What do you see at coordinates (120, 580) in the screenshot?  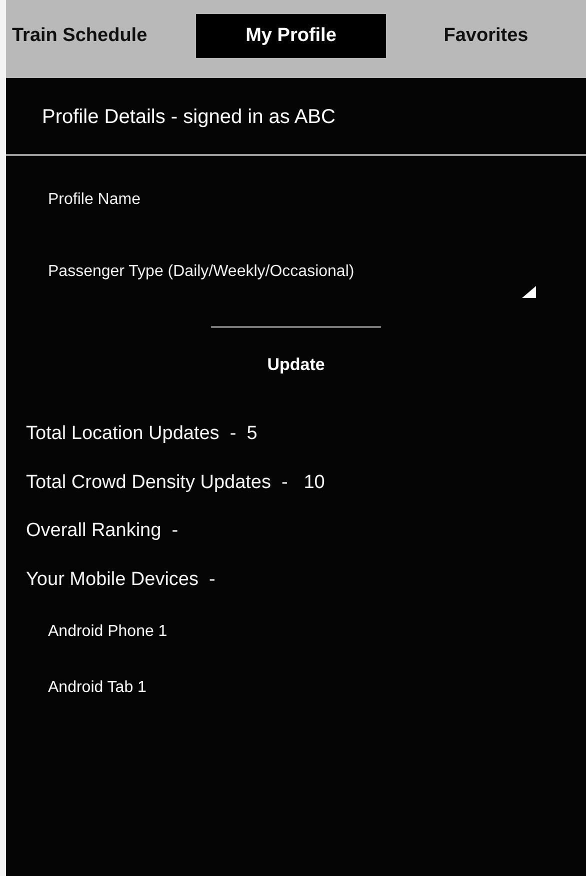 I see `stat-text: Your Mobile Devices -` at bounding box center [120, 580].